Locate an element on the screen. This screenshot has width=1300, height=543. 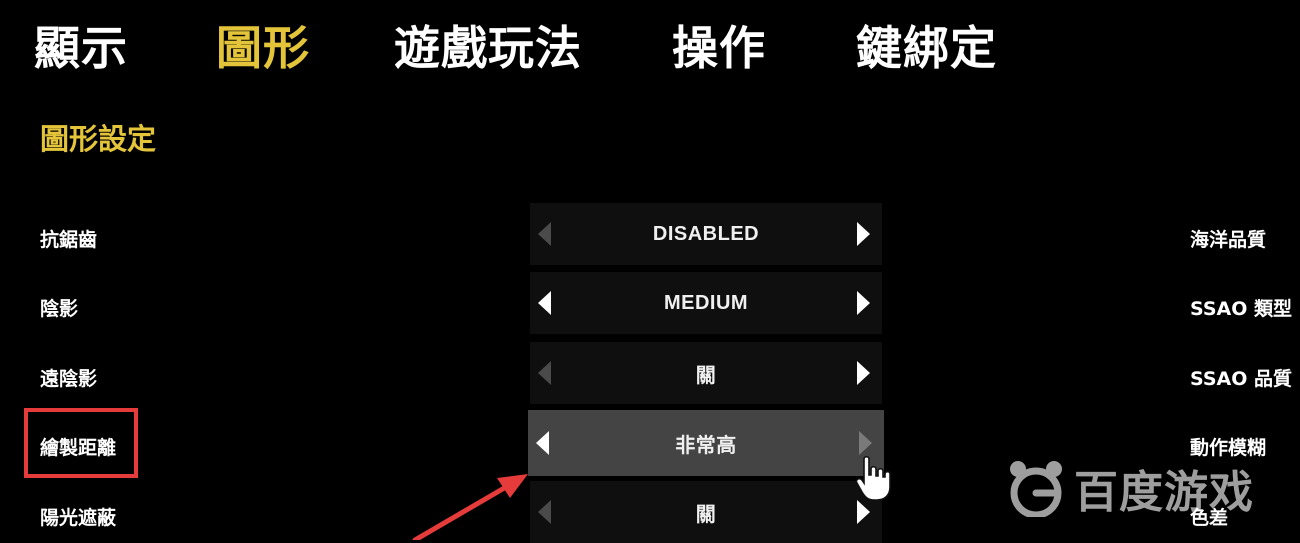
watermark: 百度游戏 is located at coordinates (1130, 488).